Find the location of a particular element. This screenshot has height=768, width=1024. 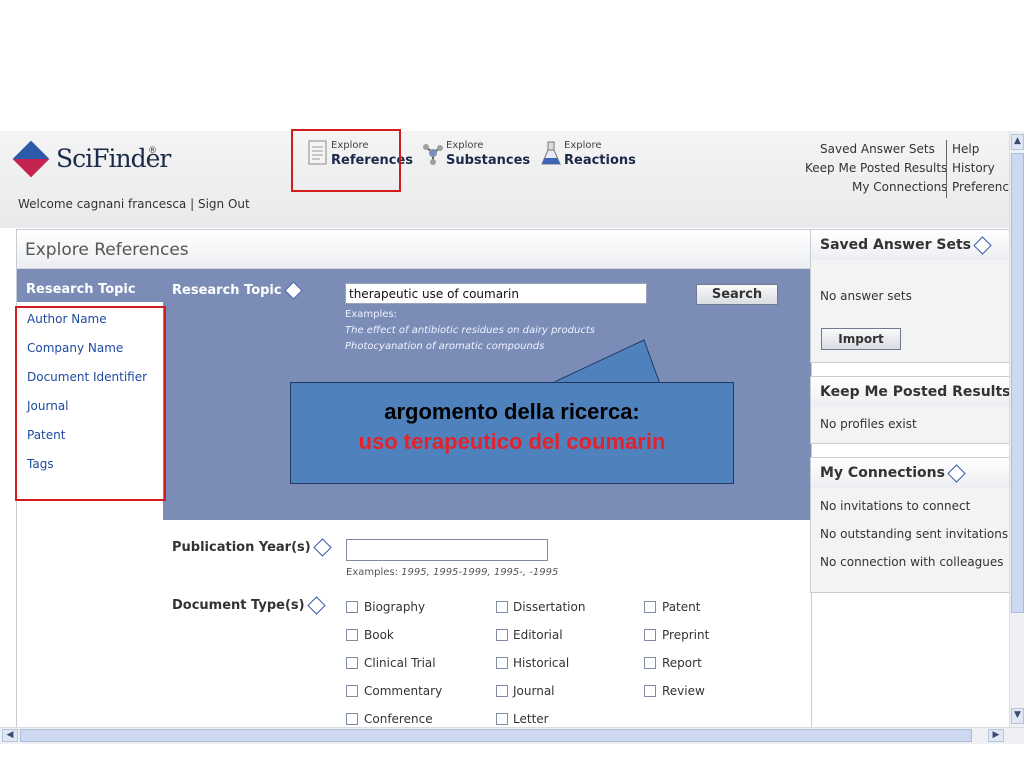

checkbox-label-clinical-trial: Clinical Trial is located at coordinates (400, 663).